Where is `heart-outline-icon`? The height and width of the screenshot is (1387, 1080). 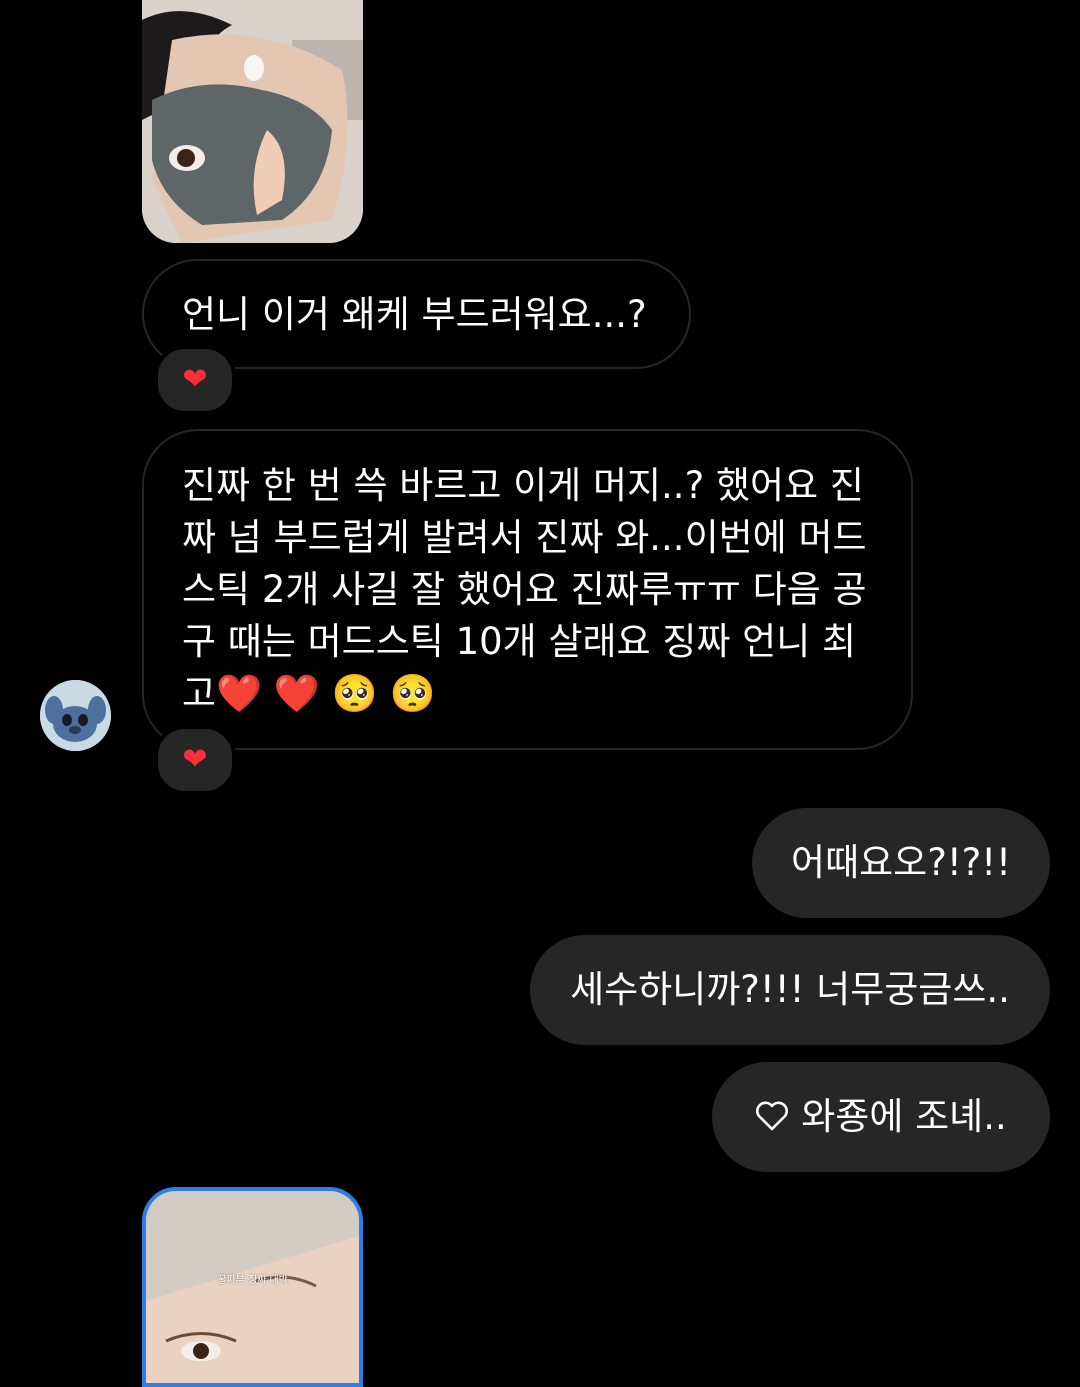 heart-outline-icon is located at coordinates (772, 1119).